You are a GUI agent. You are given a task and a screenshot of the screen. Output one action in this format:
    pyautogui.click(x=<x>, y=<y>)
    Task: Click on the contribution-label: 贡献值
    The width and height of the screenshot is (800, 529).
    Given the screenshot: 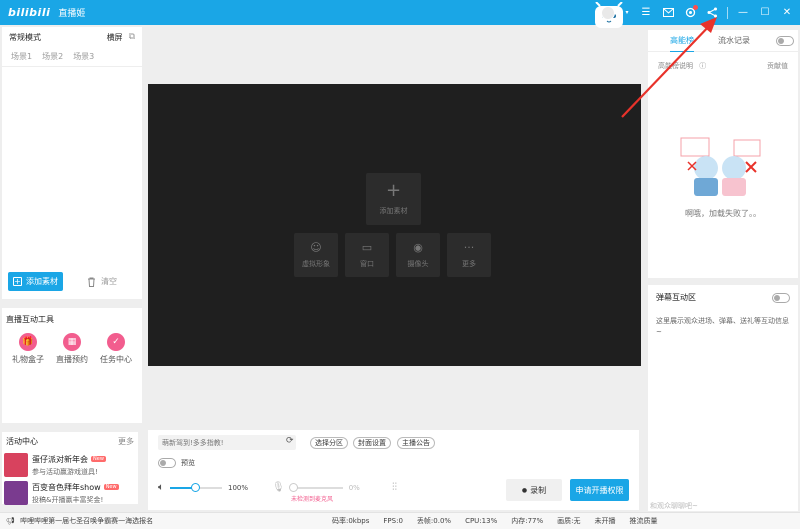 What is the action you would take?
    pyautogui.click(x=777, y=66)
    